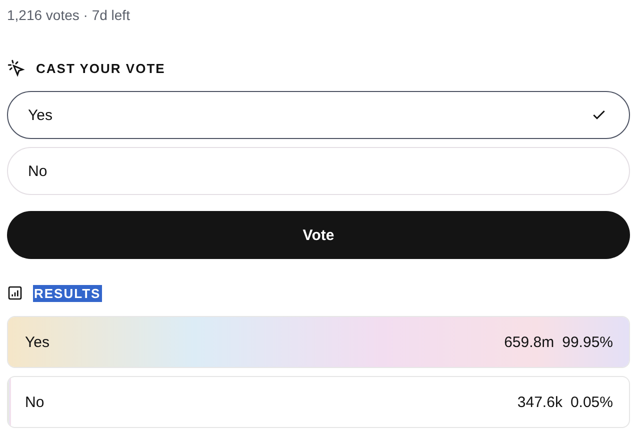 This screenshot has height=440, width=642. What do you see at coordinates (37, 342) in the screenshot?
I see `result-label: Yes` at bounding box center [37, 342].